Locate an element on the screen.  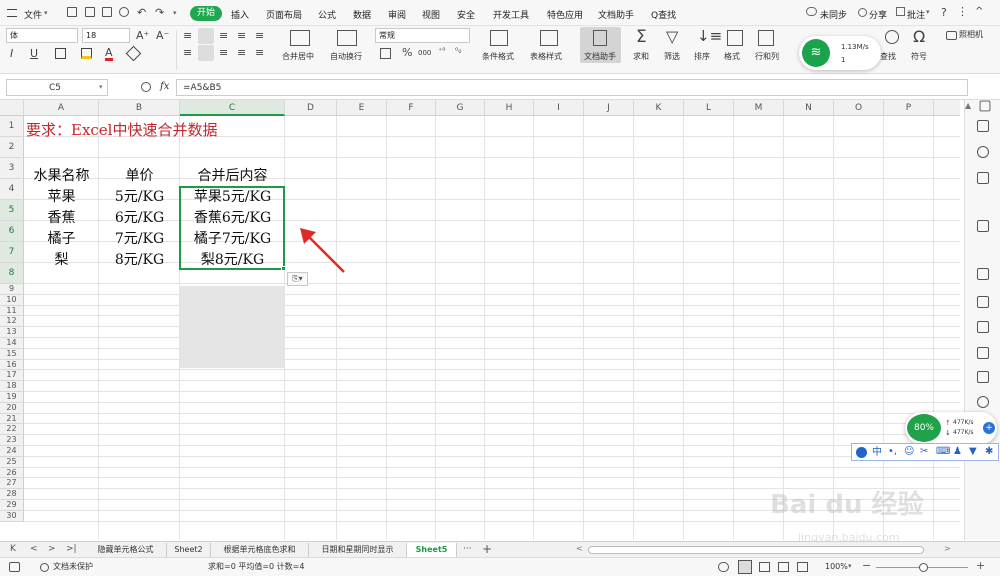
scroll-up-icon: ▲ is located at coordinates (968, 106).